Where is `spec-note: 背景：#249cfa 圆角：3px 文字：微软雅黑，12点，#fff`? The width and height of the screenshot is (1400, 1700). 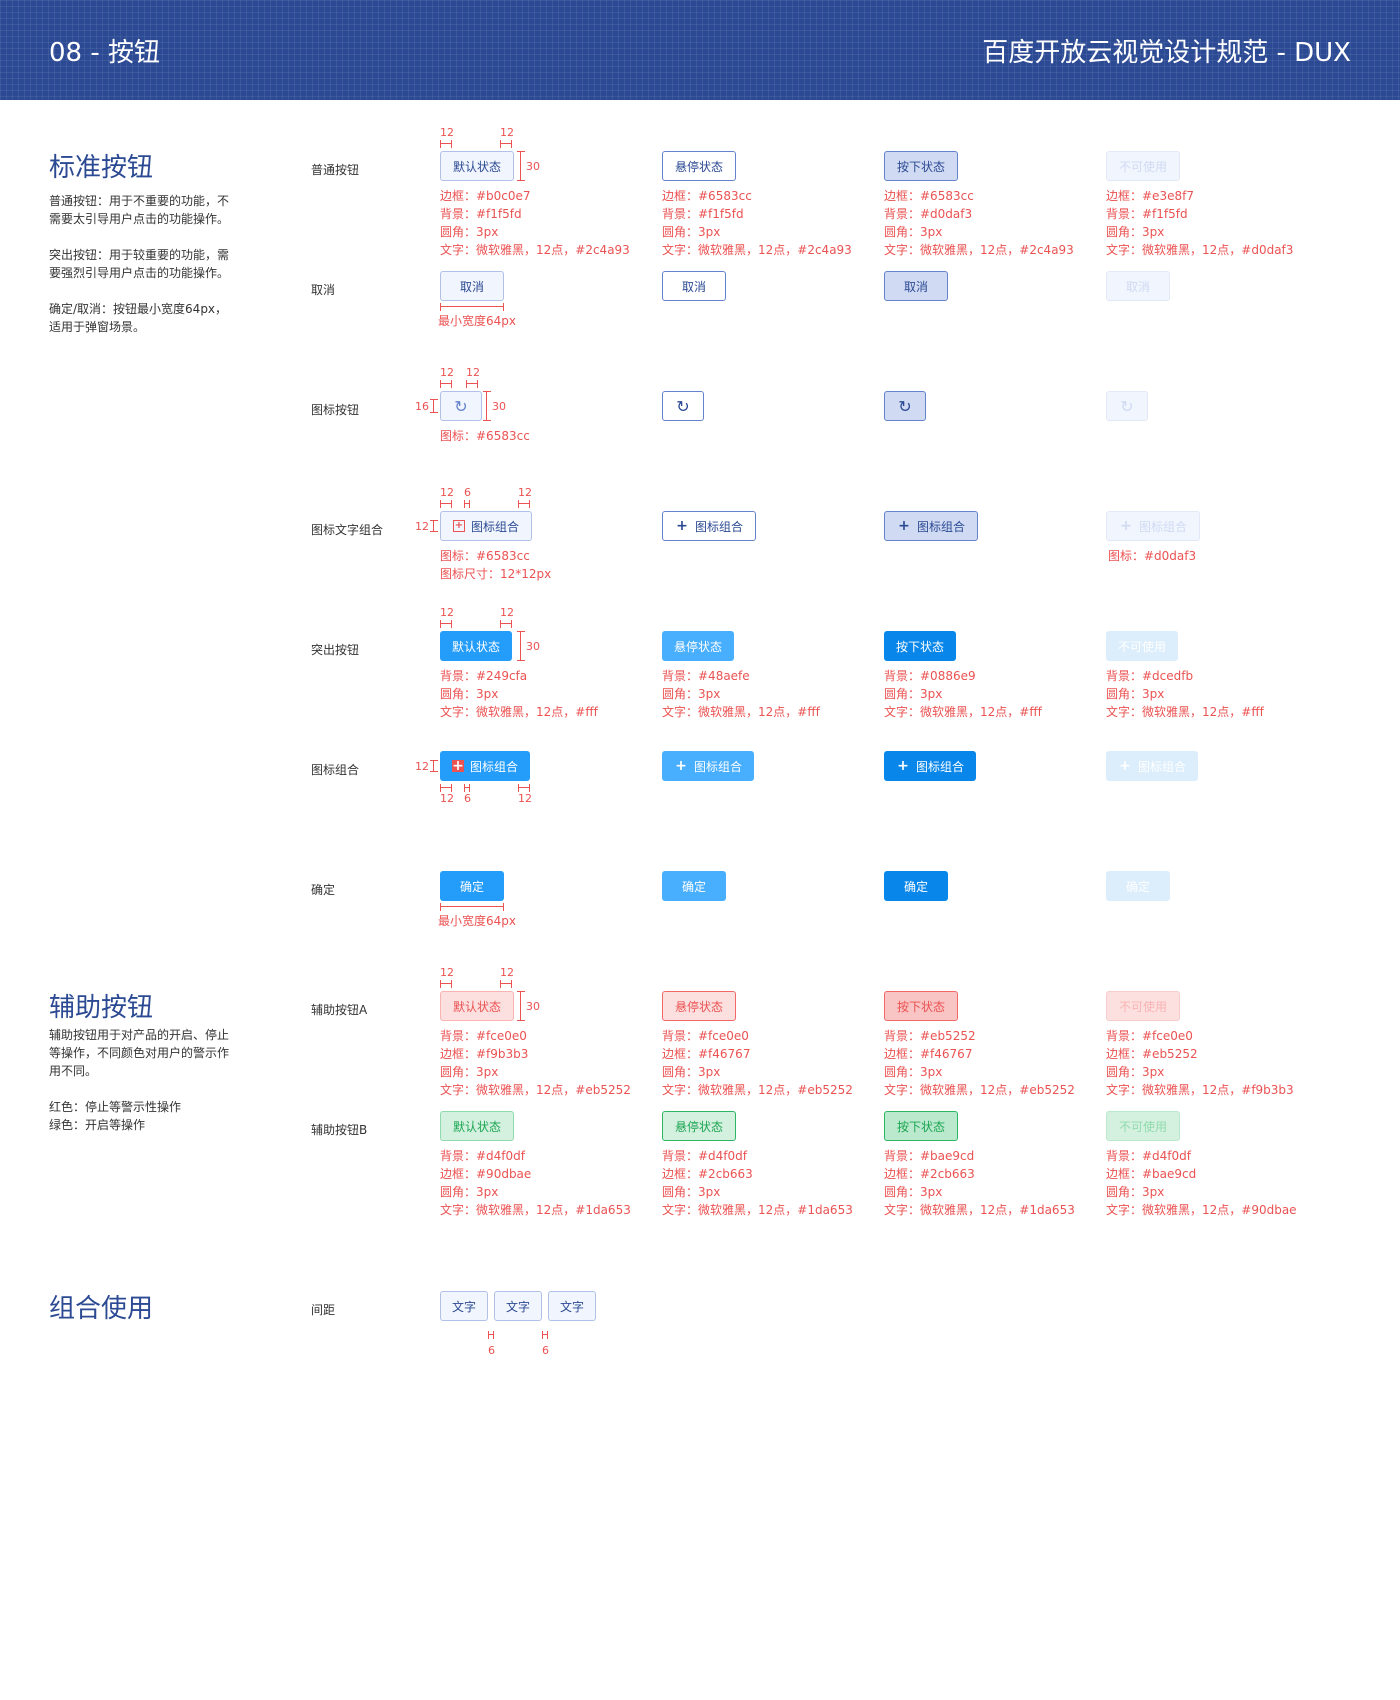 spec-note: 背景：#249cfa 圆角：3px 文字：微软雅黑，12点，#fff is located at coordinates (519, 694).